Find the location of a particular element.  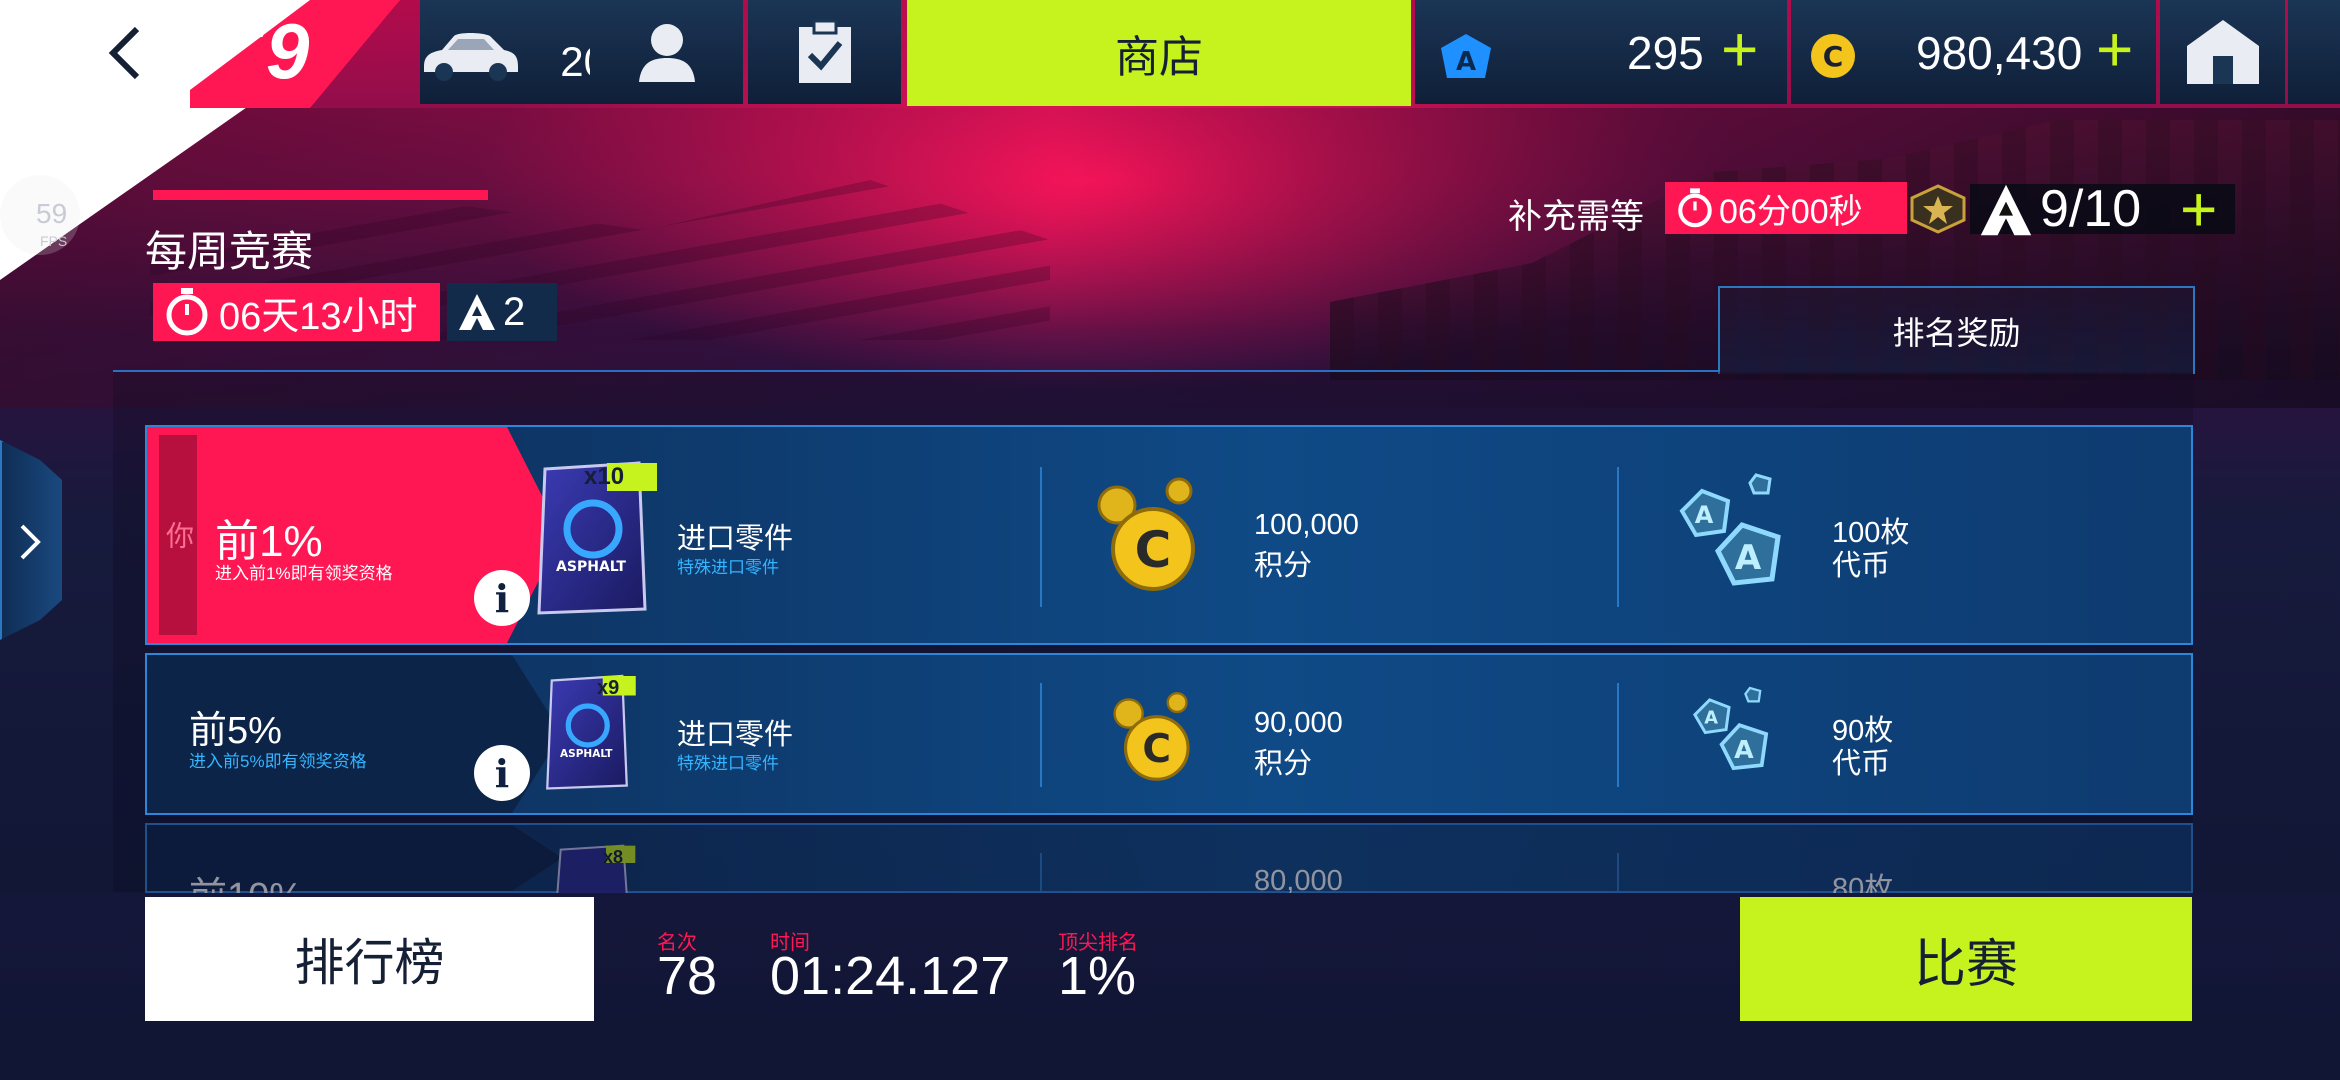

chevron-right-icon is located at coordinates (30, 542).